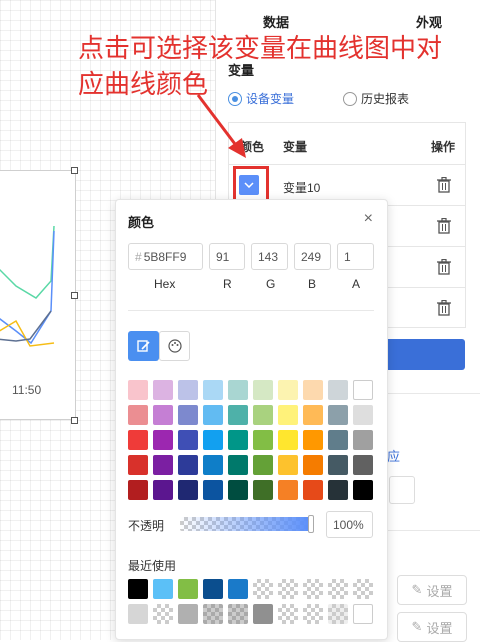 The image size is (480, 642). What do you see at coordinates (429, 21) in the screenshot?
I see `tab-appearance: 外观` at bounding box center [429, 21].